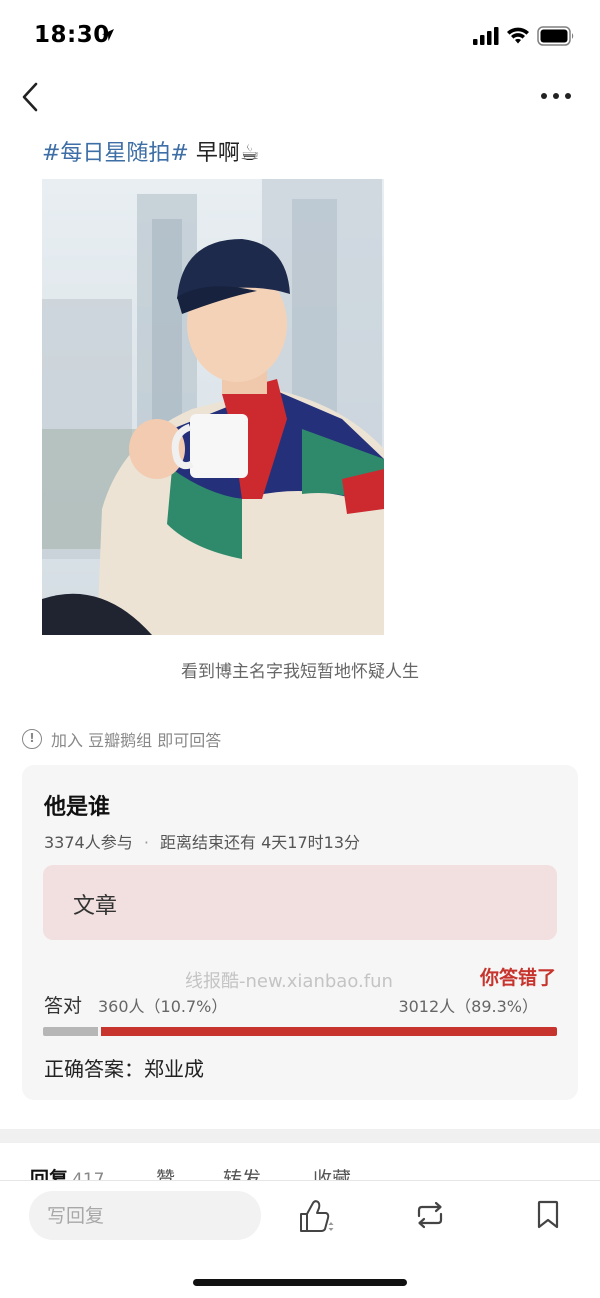 The width and height of the screenshot is (600, 1298). What do you see at coordinates (329, 1031) in the screenshot?
I see `result-bar-wrong` at bounding box center [329, 1031].